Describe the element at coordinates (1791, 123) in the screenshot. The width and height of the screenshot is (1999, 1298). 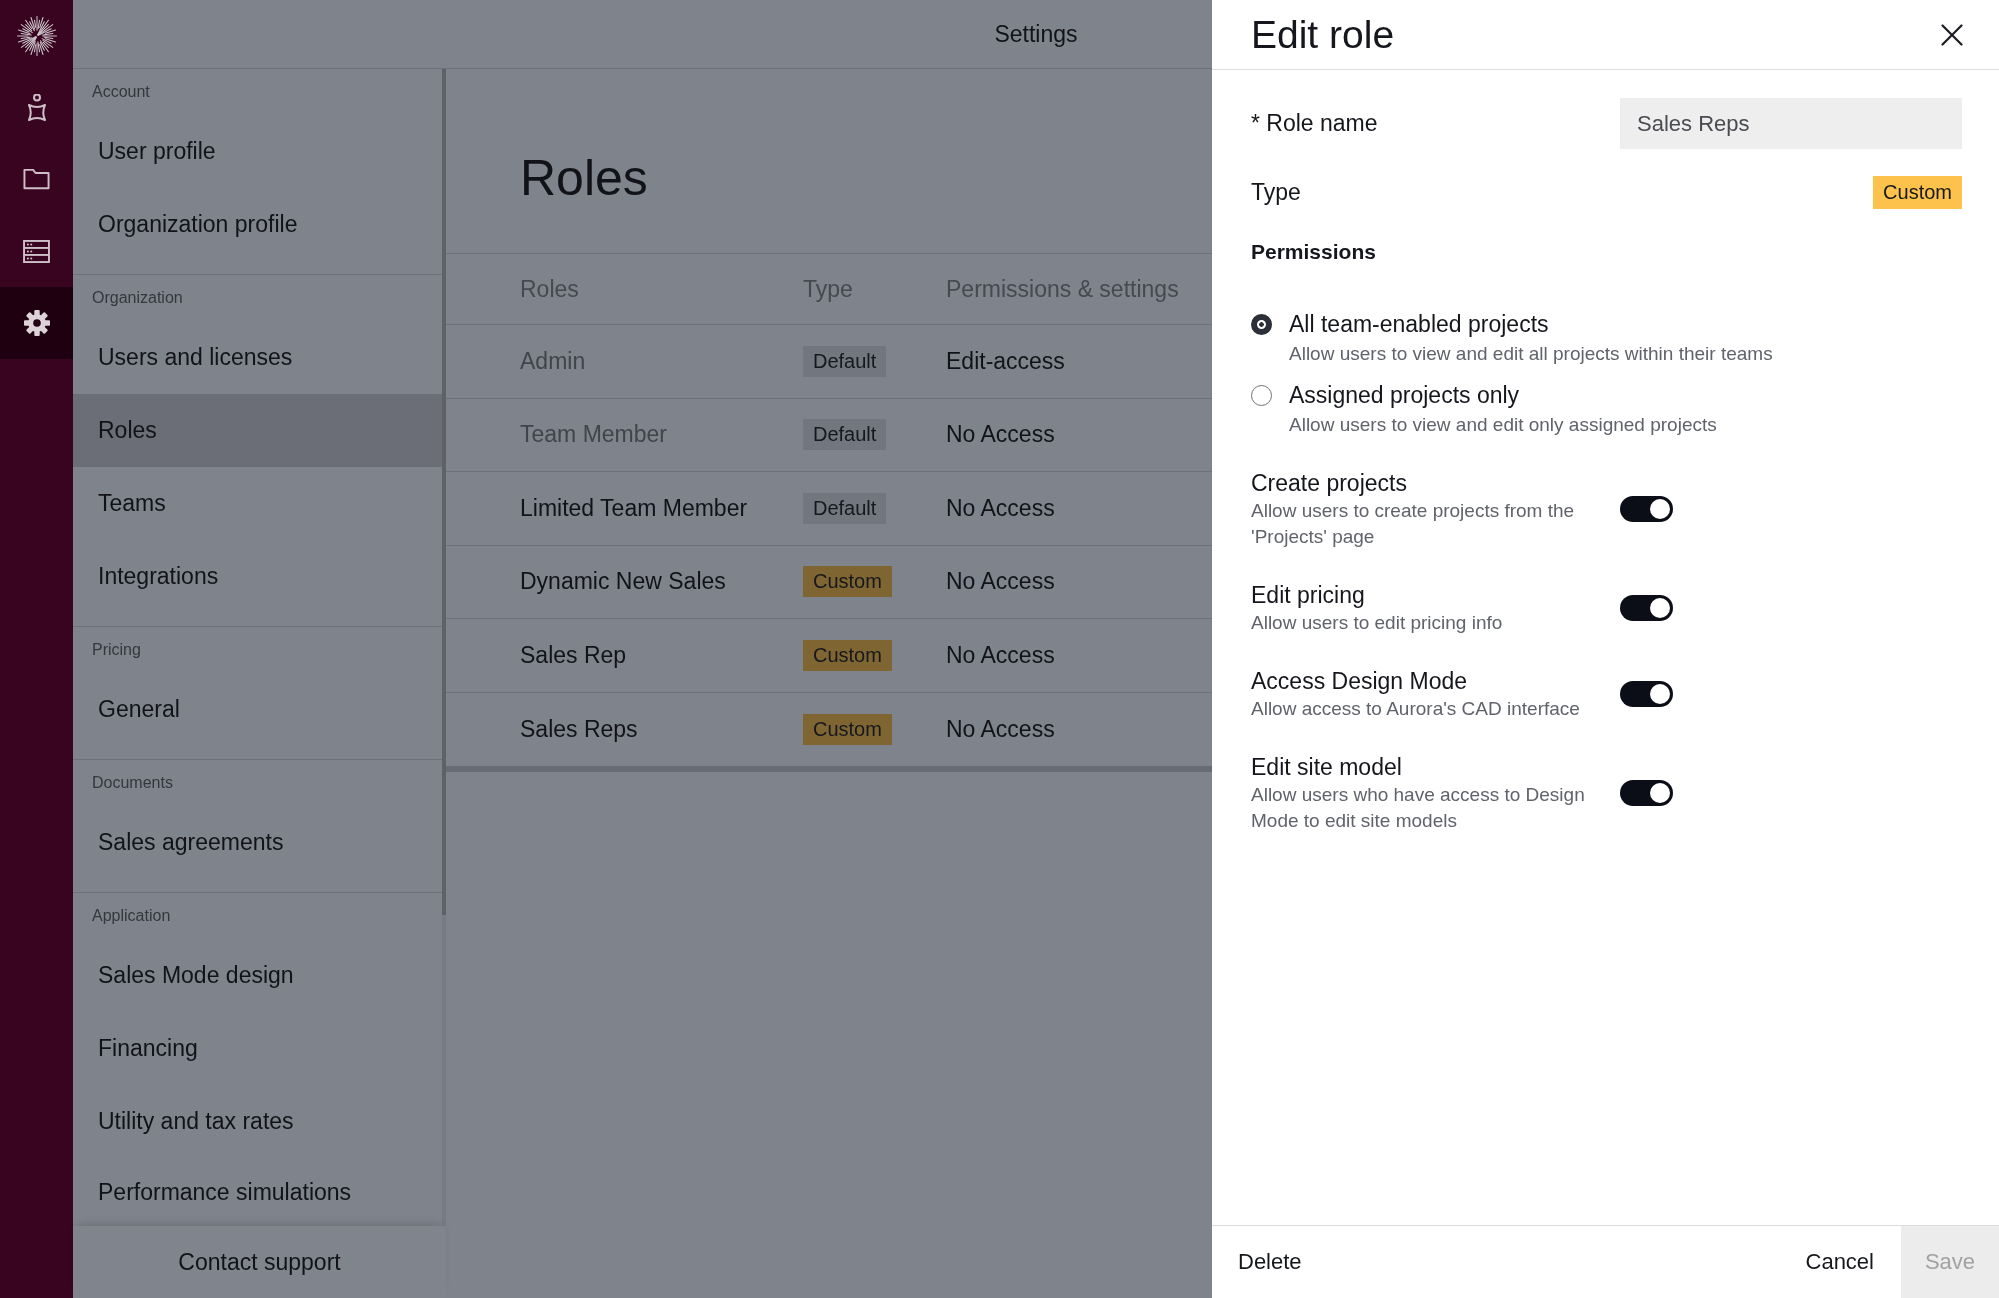
I see `role-name-field: Sales Reps` at that location.